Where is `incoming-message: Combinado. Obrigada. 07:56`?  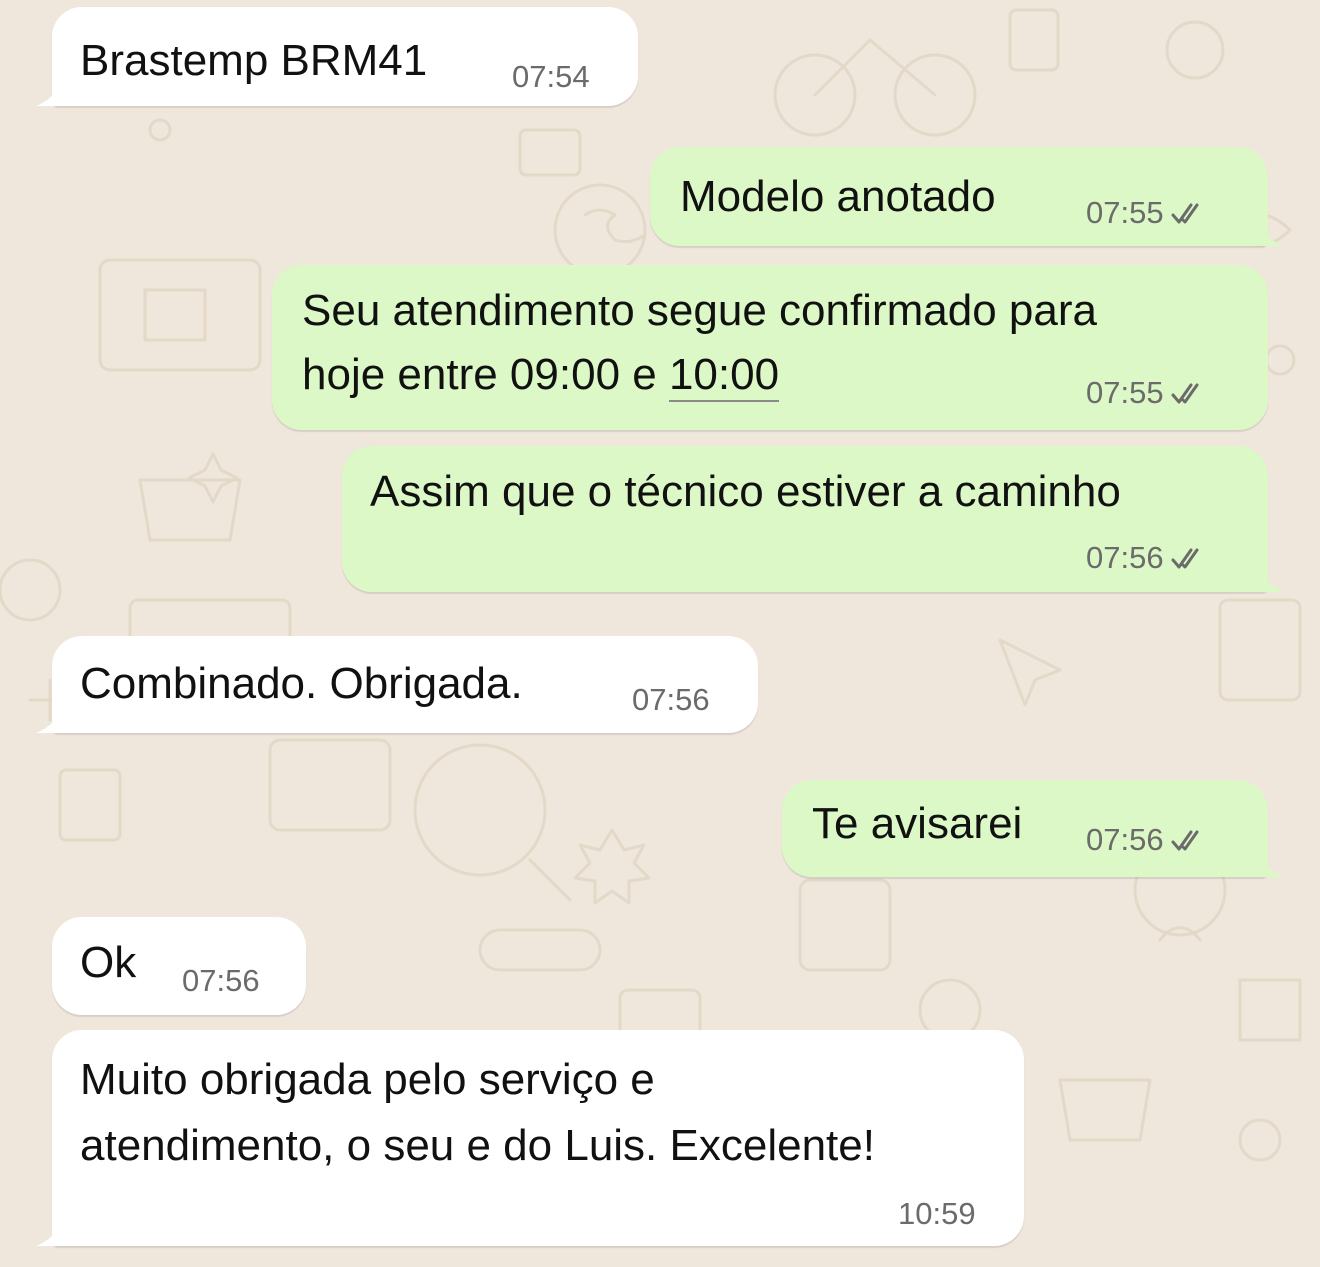 incoming-message: Combinado. Obrigada. 07:56 is located at coordinates (397, 684).